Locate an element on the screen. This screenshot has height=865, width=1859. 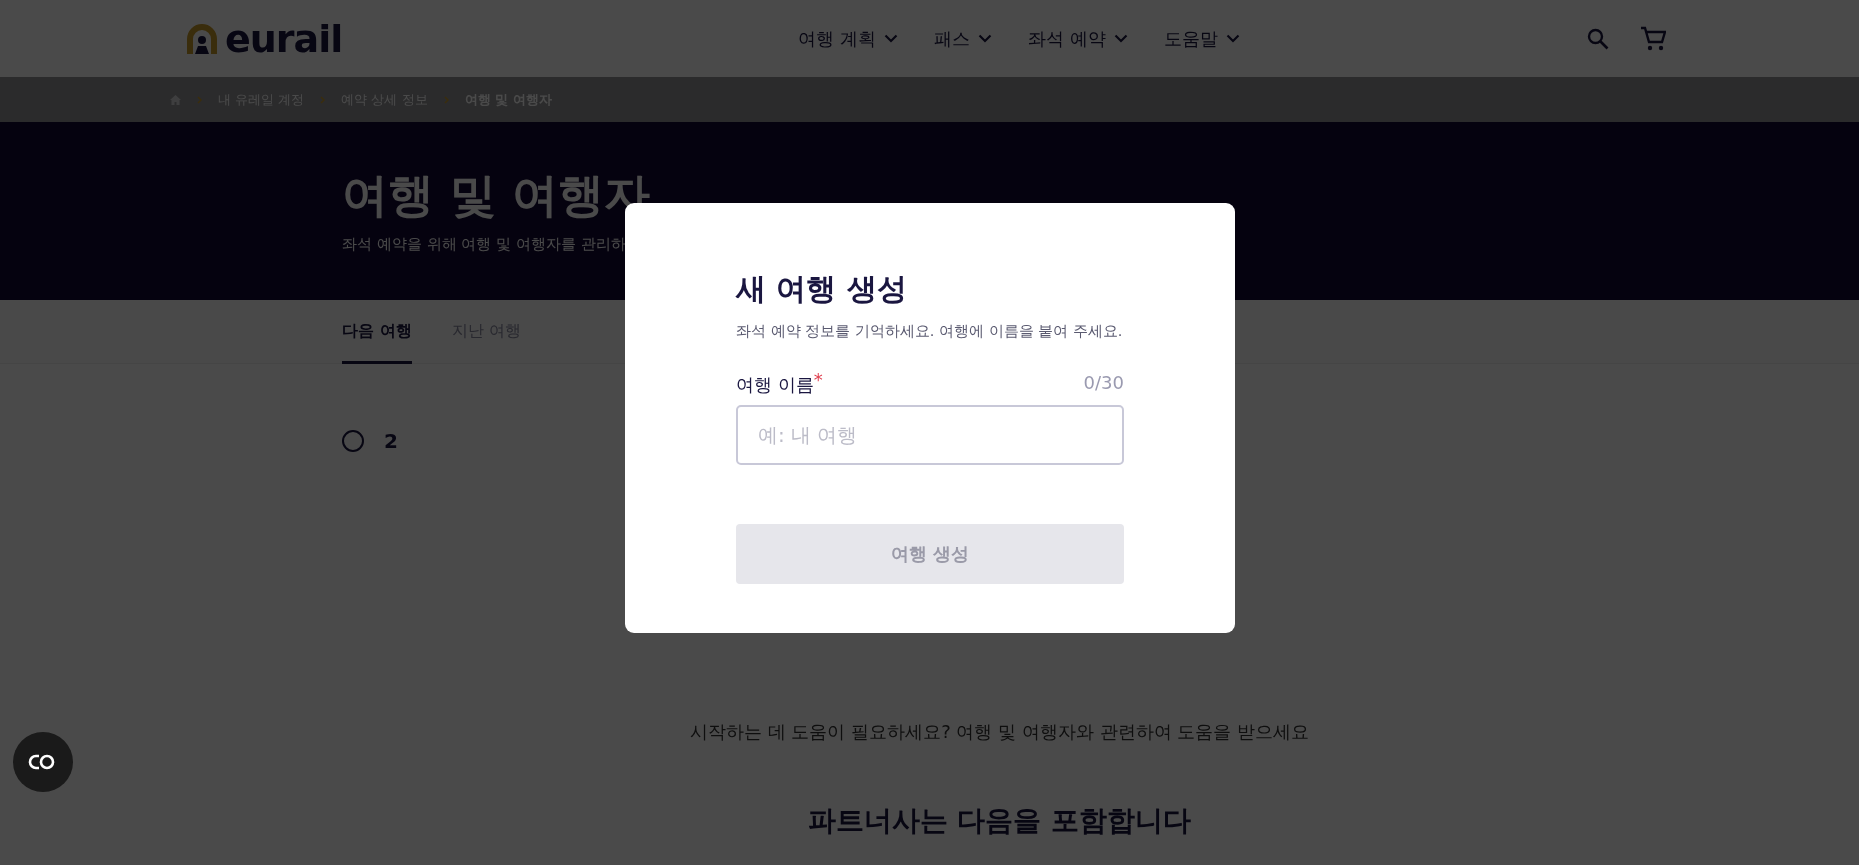
field-label: 여행 이름 is located at coordinates (775, 385).